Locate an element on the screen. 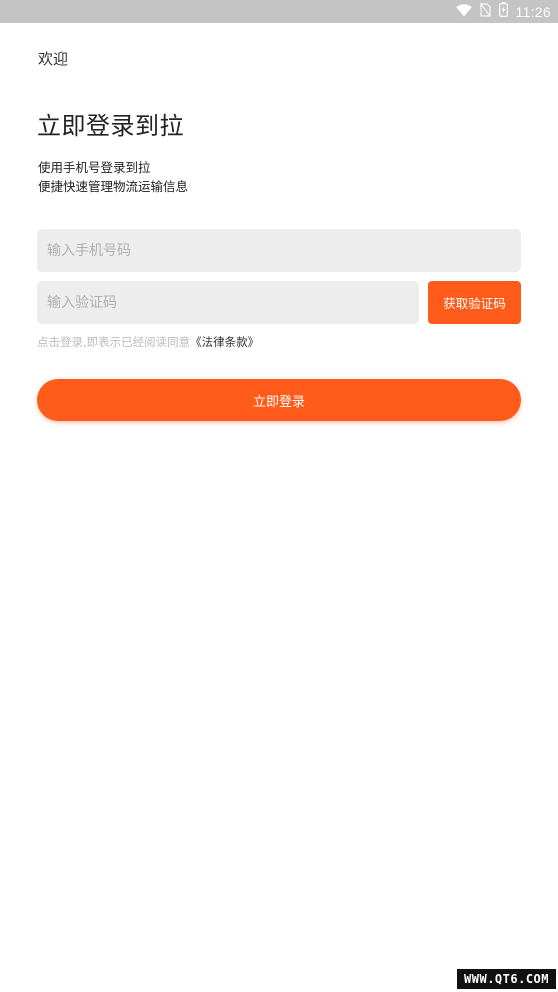 This screenshot has height=992, width=558. page-title: 立即登录到拉 is located at coordinates (110, 126).